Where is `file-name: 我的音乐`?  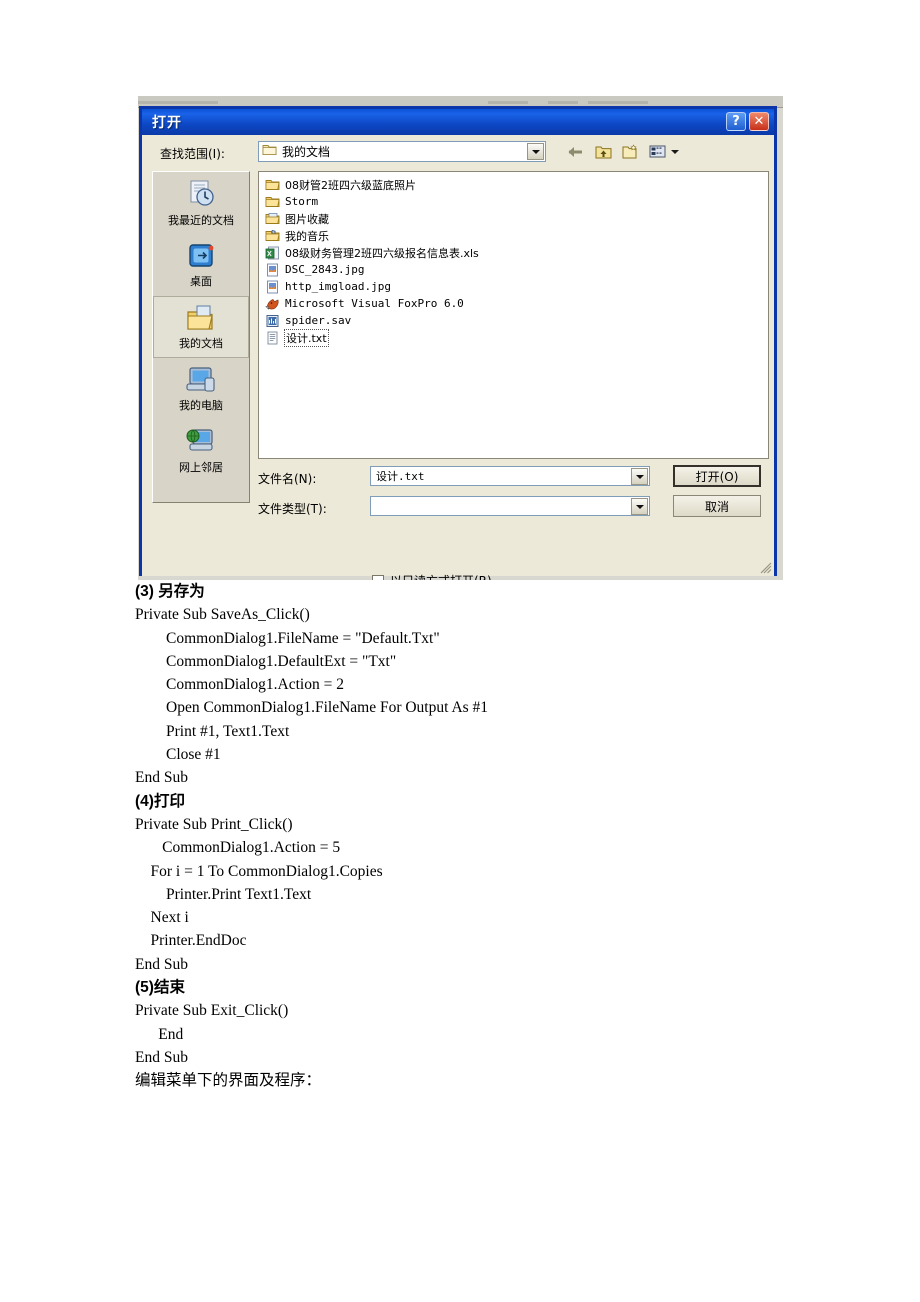 file-name: 我的音乐 is located at coordinates (307, 236).